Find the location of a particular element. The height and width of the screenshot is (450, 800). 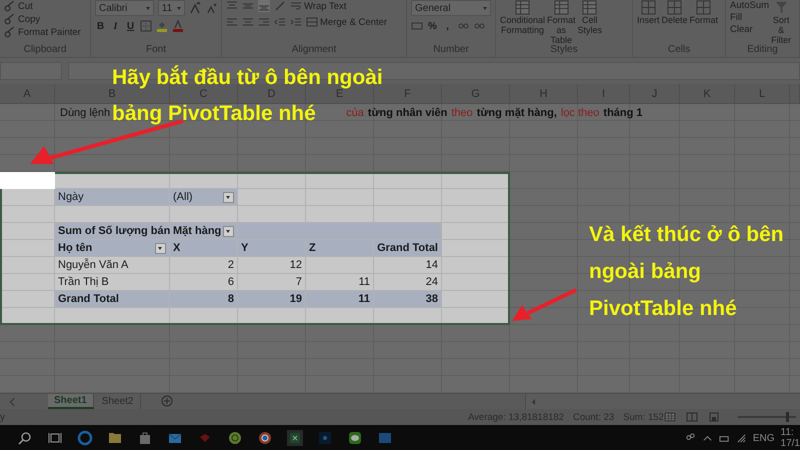

wrap-text-icon is located at coordinates (296, 6).